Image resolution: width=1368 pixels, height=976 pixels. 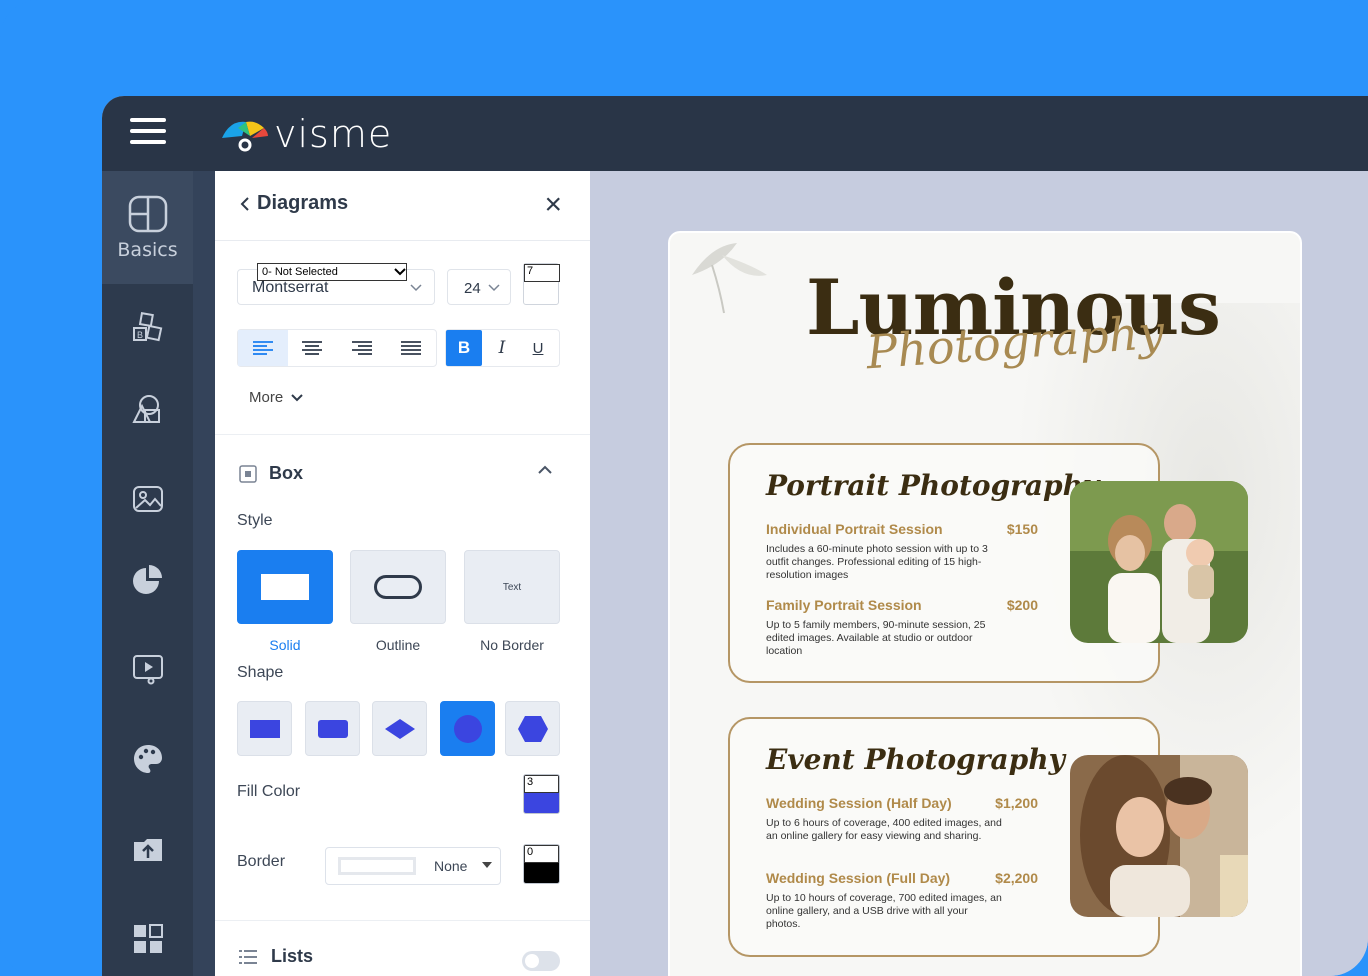 I want to click on italic-button: I, so click(x=502, y=348).